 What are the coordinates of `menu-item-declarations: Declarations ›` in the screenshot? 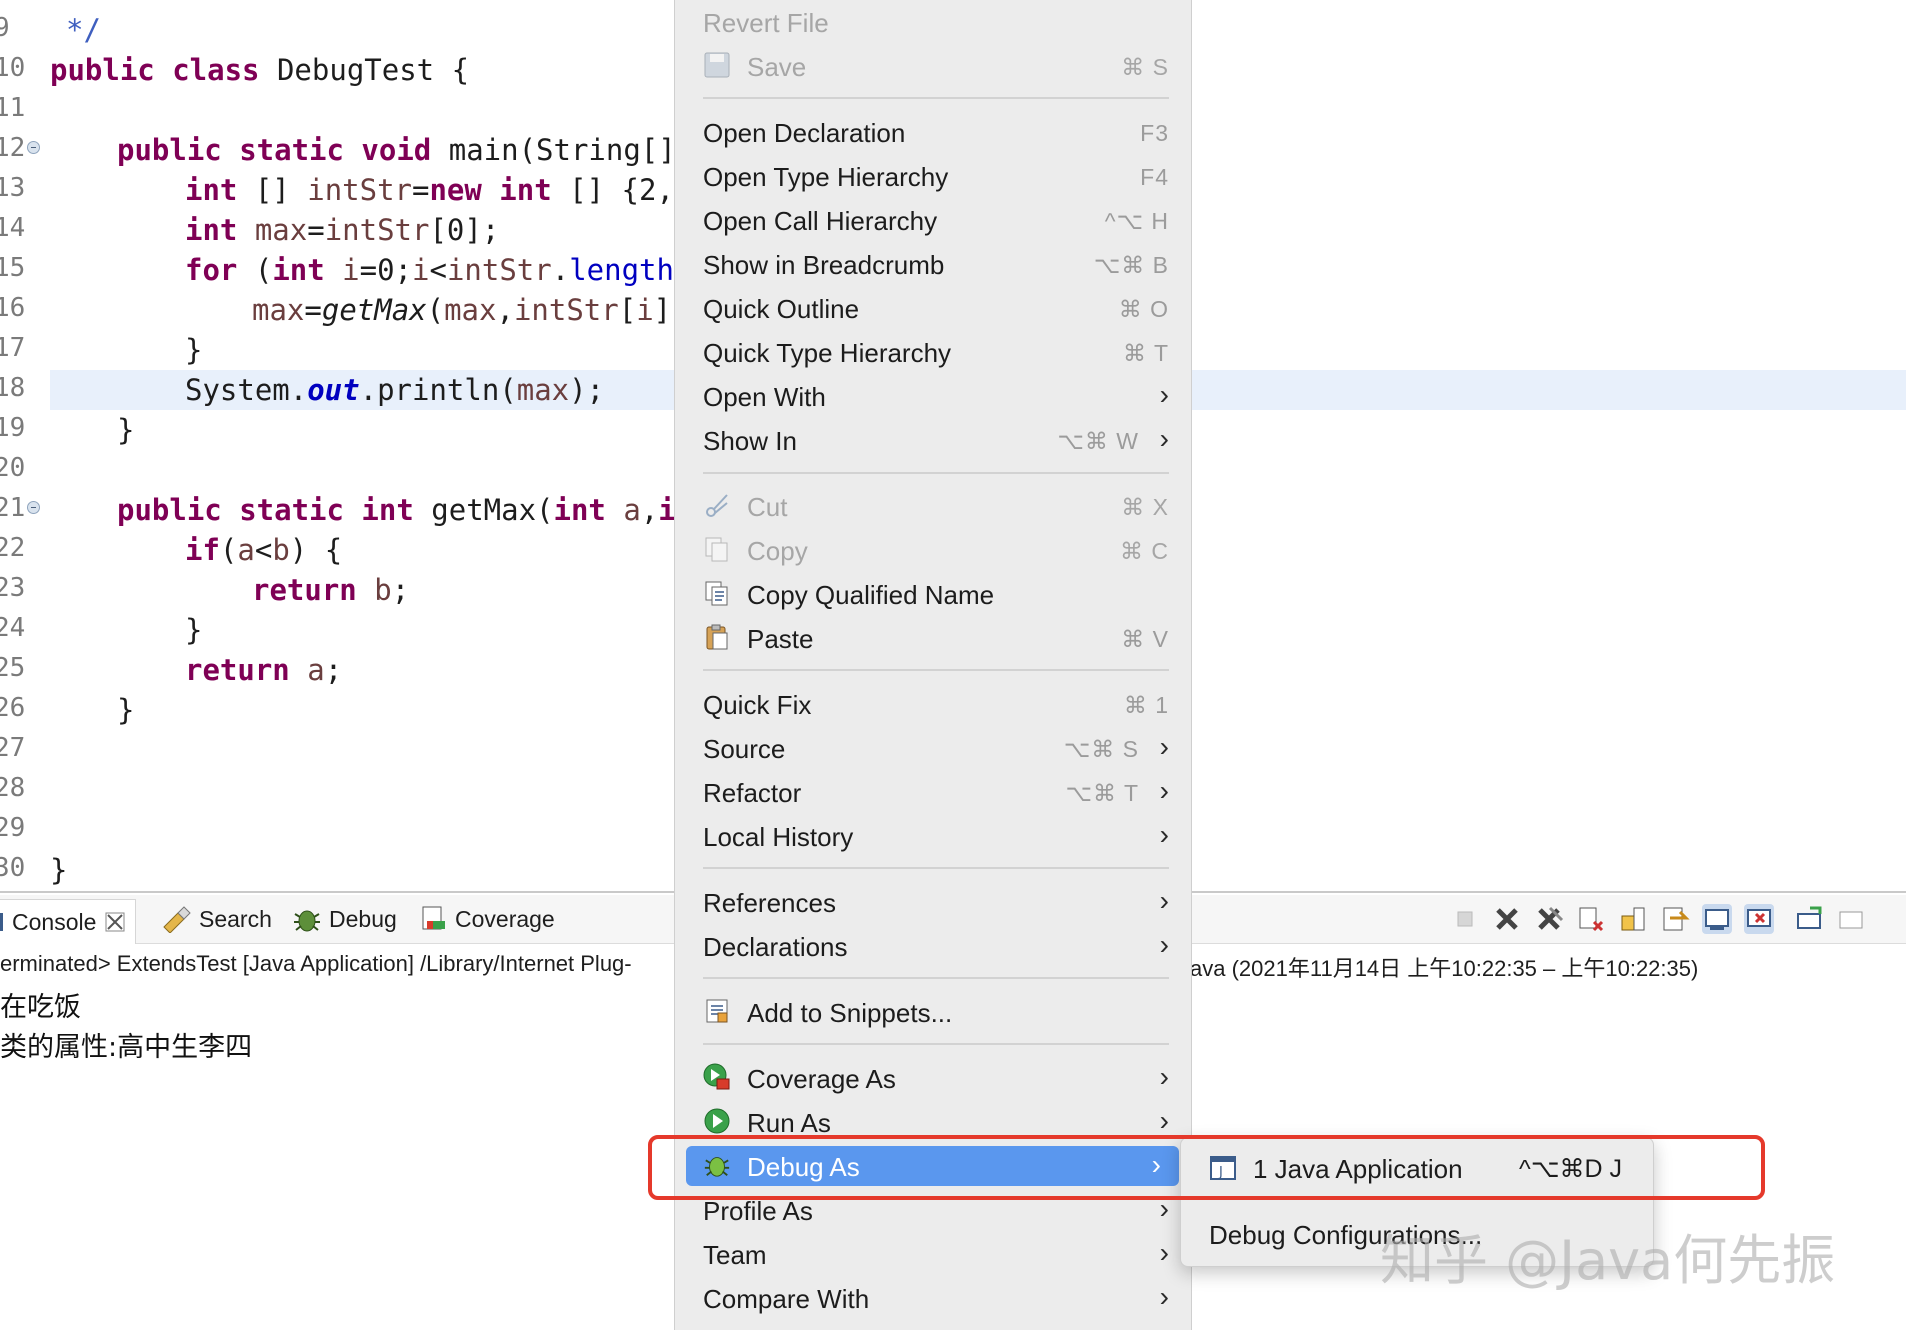 It's located at (936, 946).